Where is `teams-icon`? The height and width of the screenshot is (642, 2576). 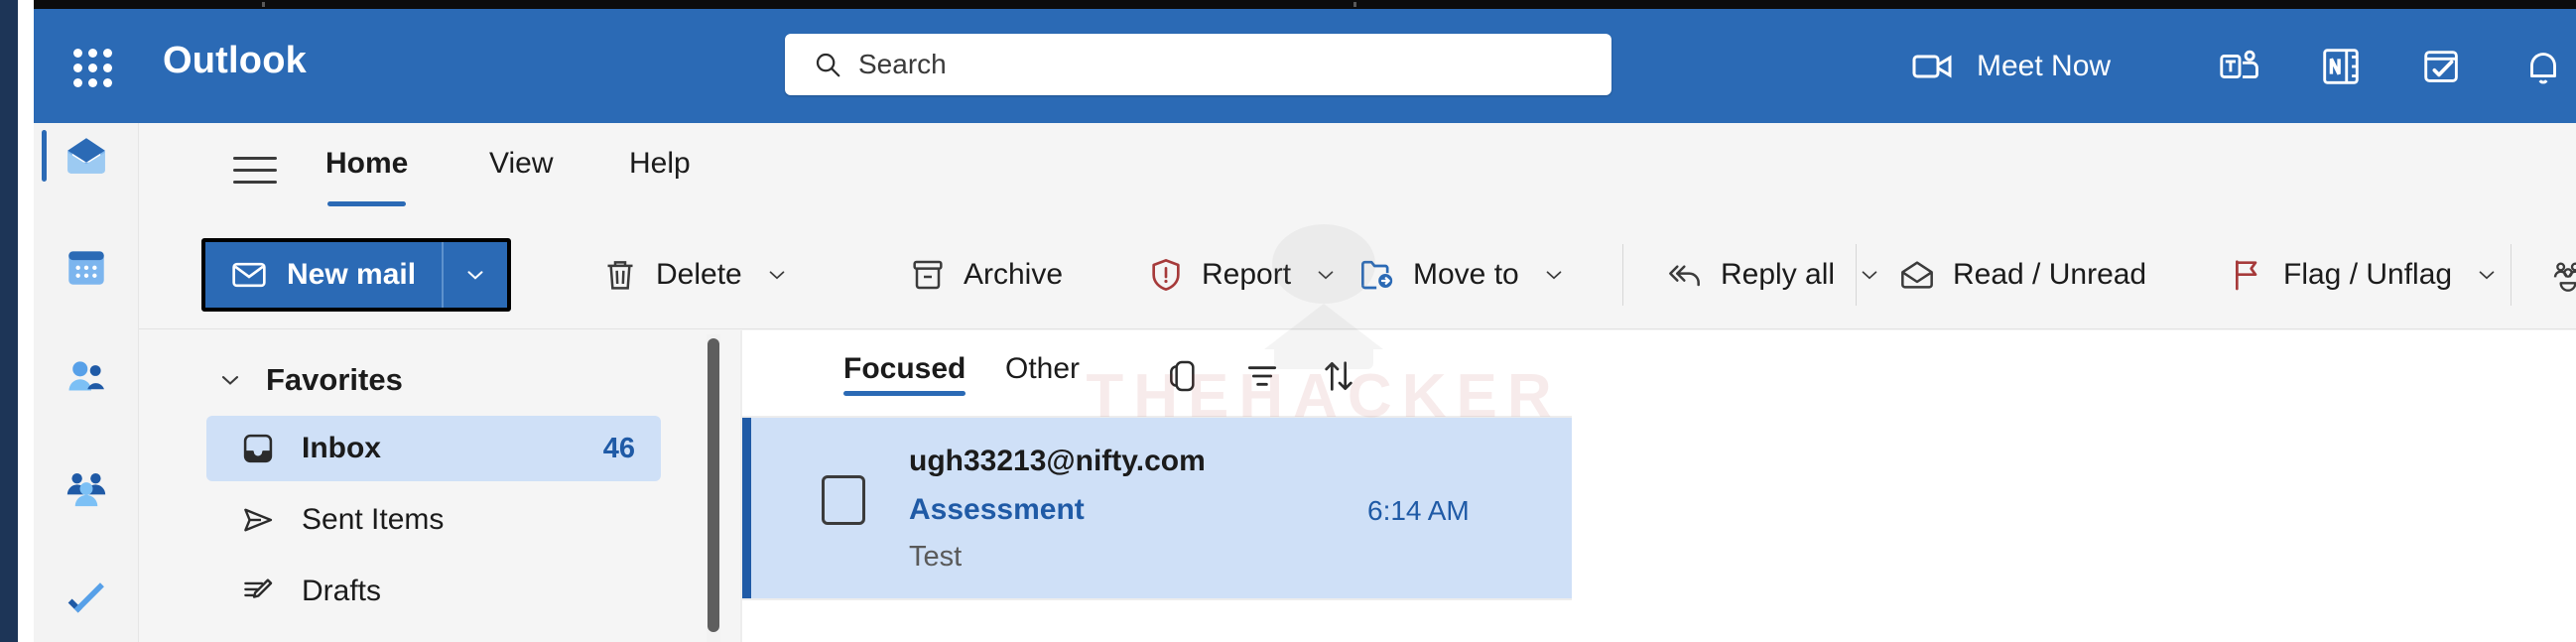
teams-icon is located at coordinates (2240, 66).